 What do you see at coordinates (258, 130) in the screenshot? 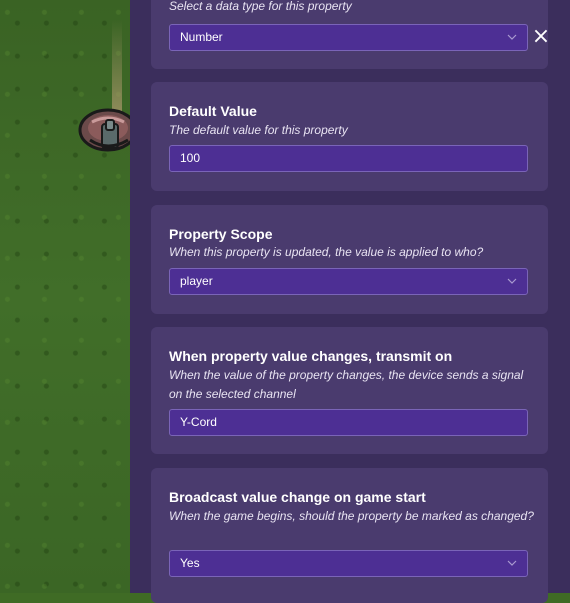
I see `default-value-description: The default value for this property` at bounding box center [258, 130].